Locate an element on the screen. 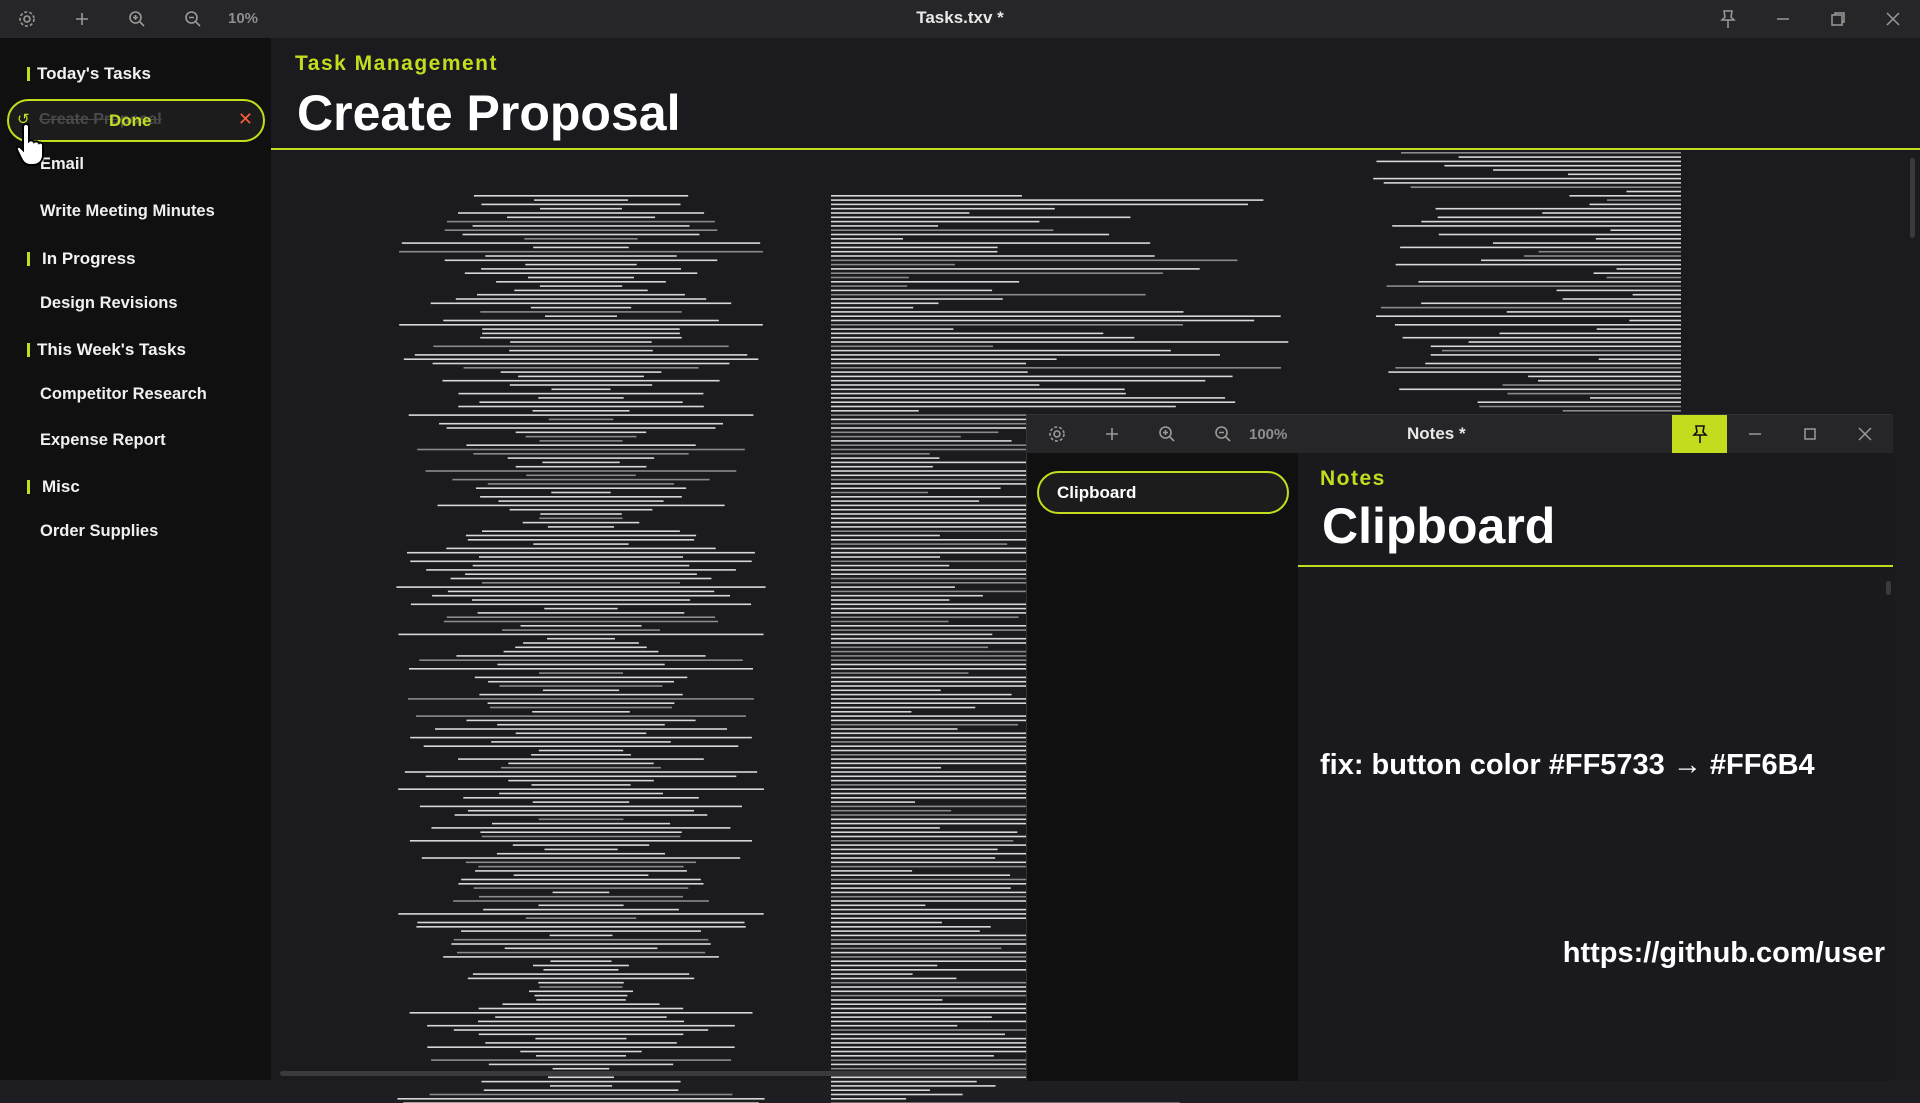 The height and width of the screenshot is (1103, 1920). plus-icon is located at coordinates (1112, 434).